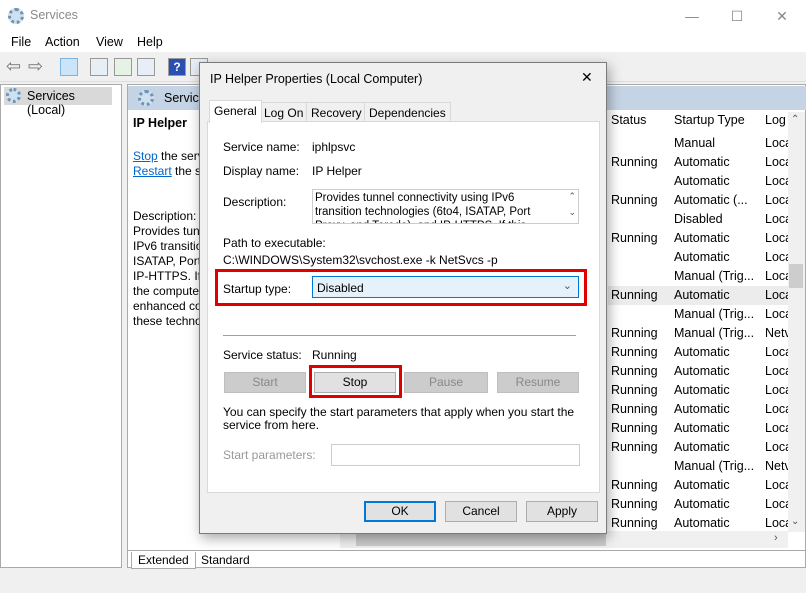 The height and width of the screenshot is (593, 806). I want to click on forward-arrow-icon: ⇨, so click(35, 66).